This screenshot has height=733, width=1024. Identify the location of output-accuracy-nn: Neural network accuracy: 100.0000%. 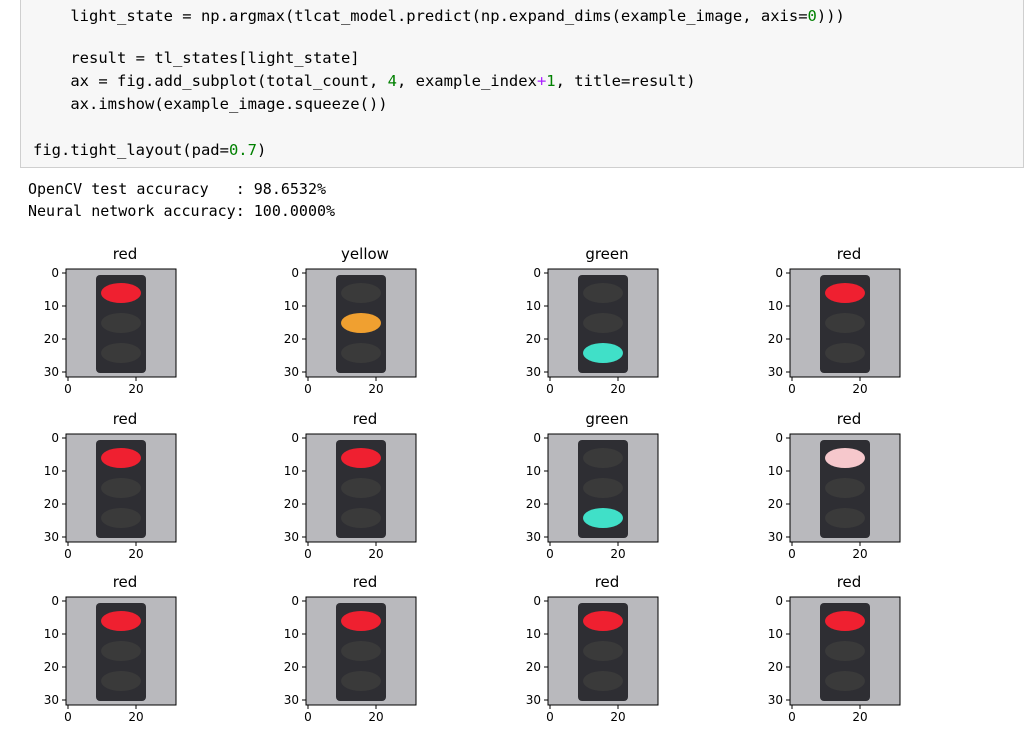
(182, 211).